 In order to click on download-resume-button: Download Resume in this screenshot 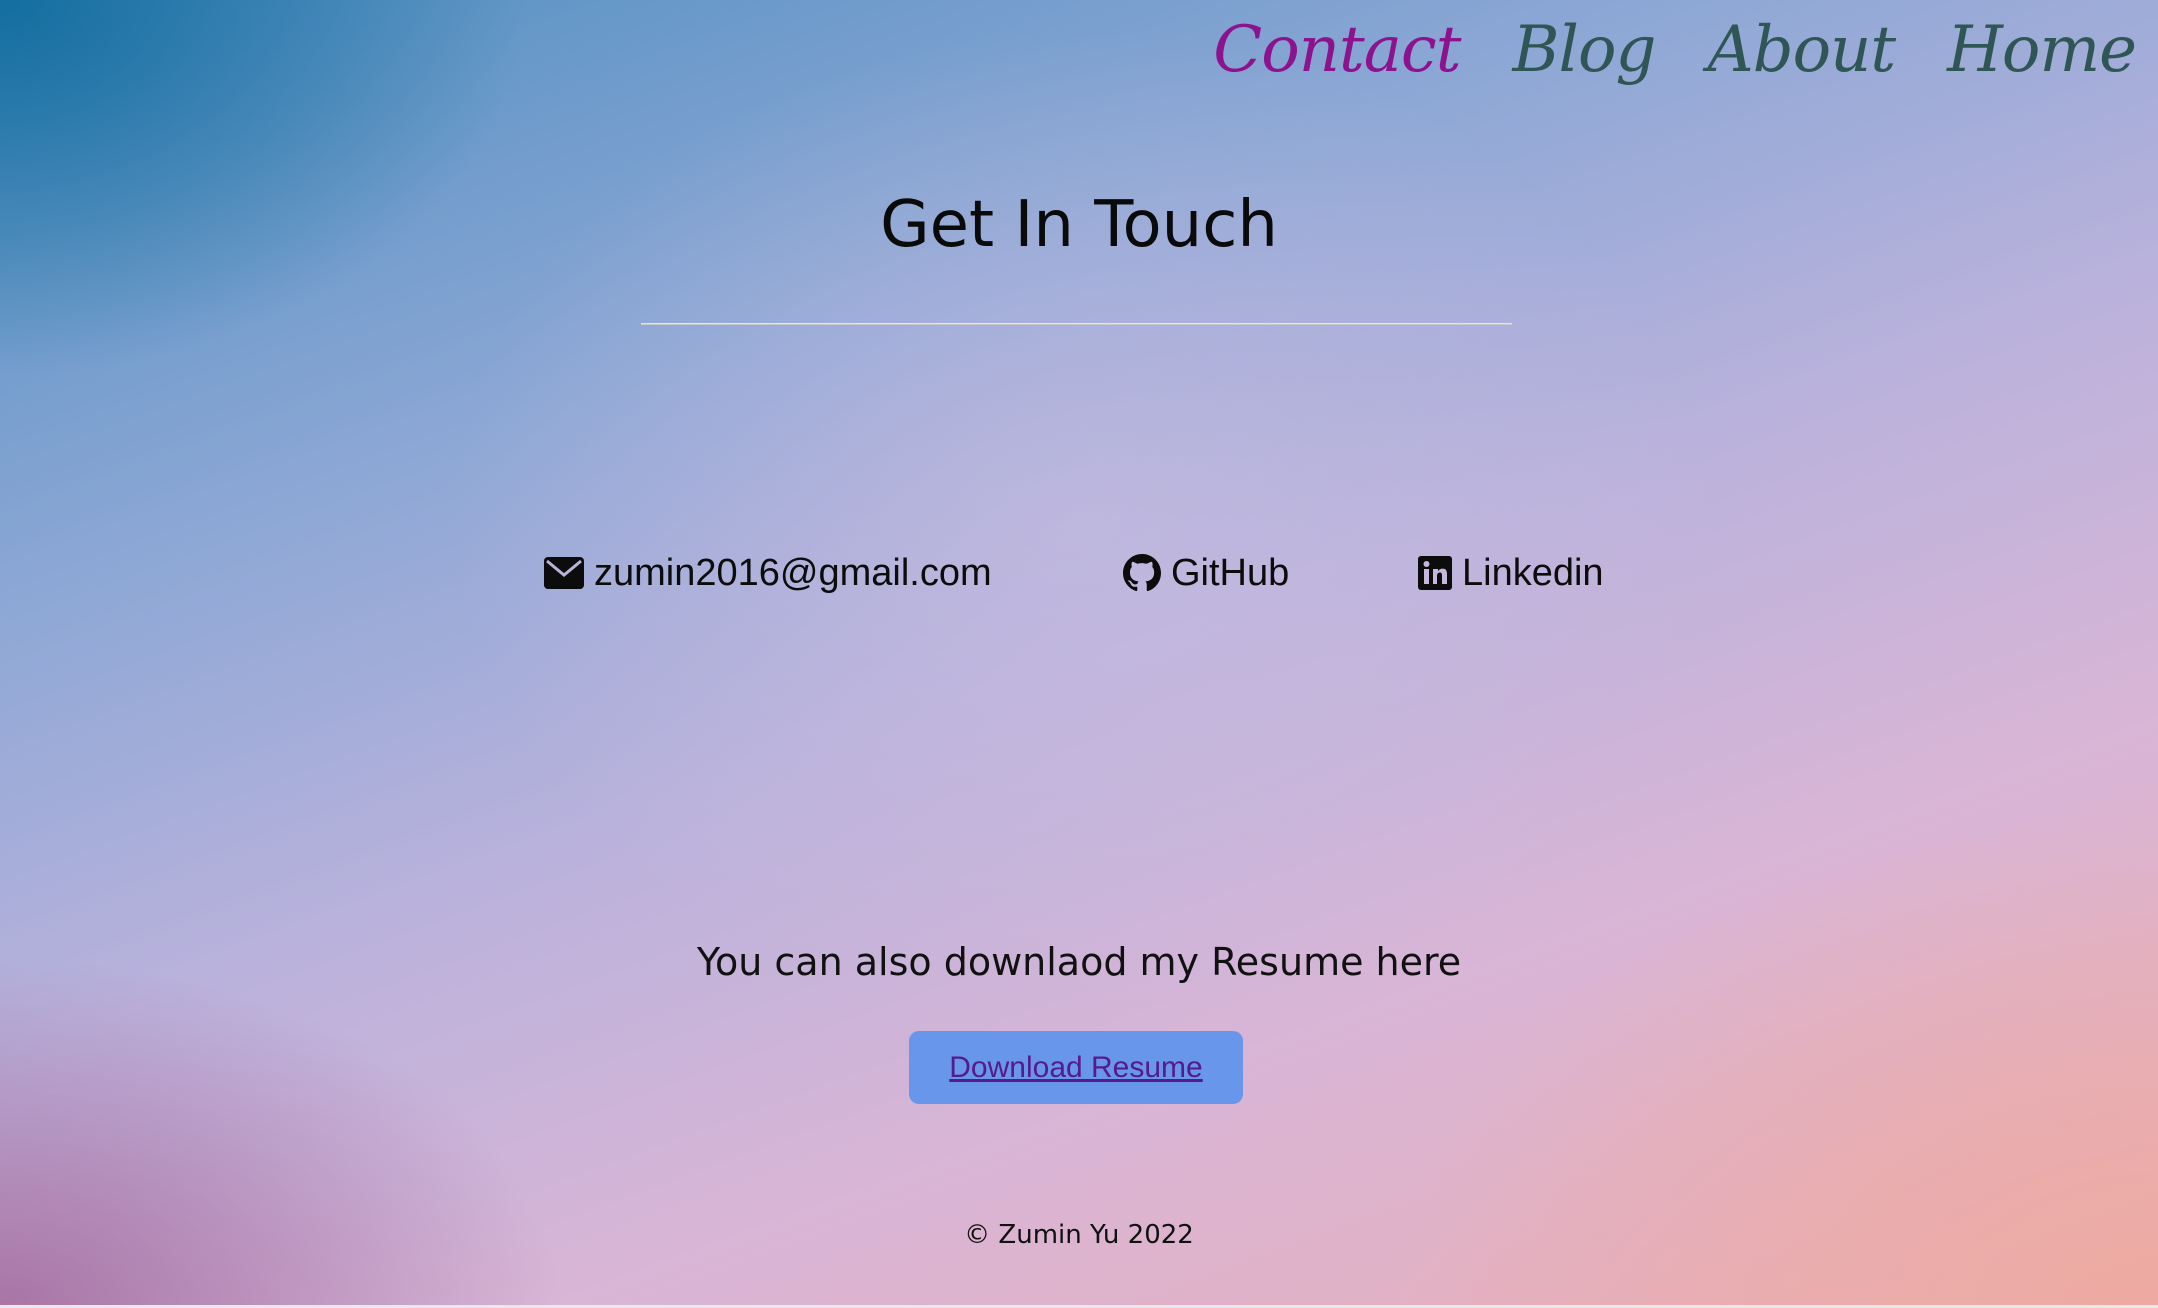, I will do `click(1076, 1067)`.